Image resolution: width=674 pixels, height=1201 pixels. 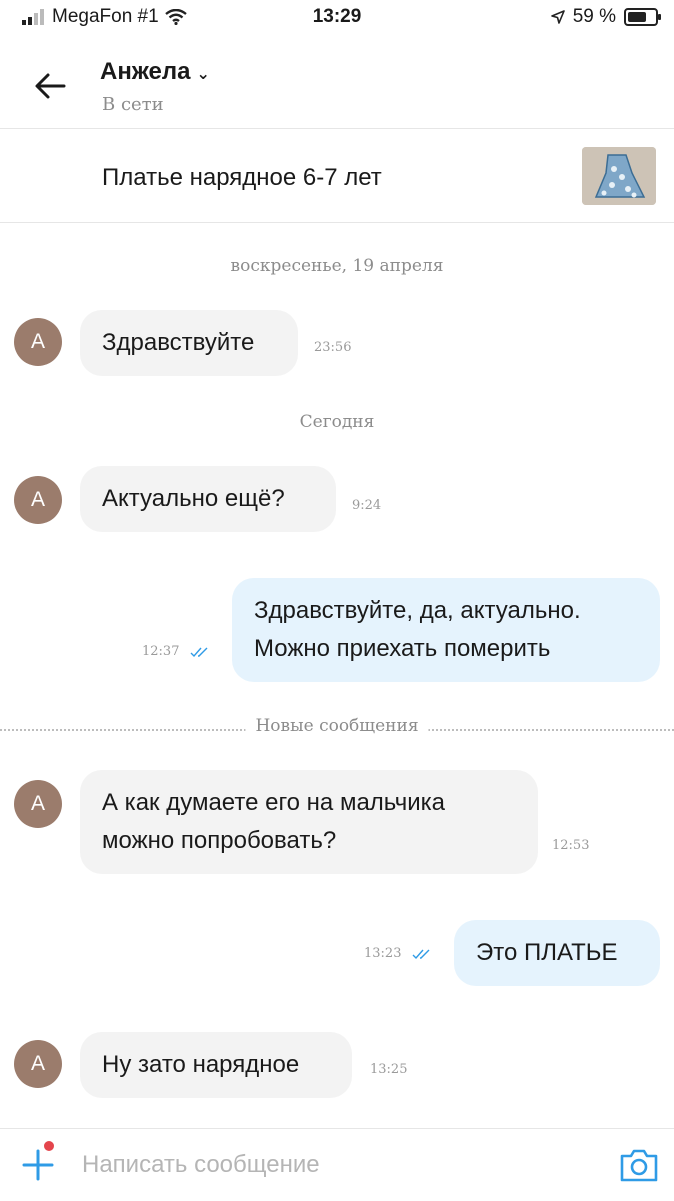 I want to click on chat-header: Анжела ⌄ В сети, so click(x=337, y=84).